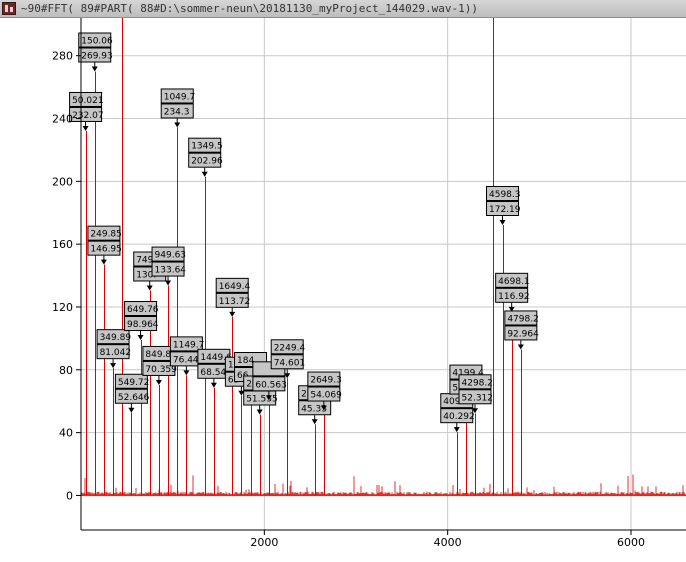 The image size is (686, 562). I want to click on label-amplitude: 113.72, so click(235, 302).